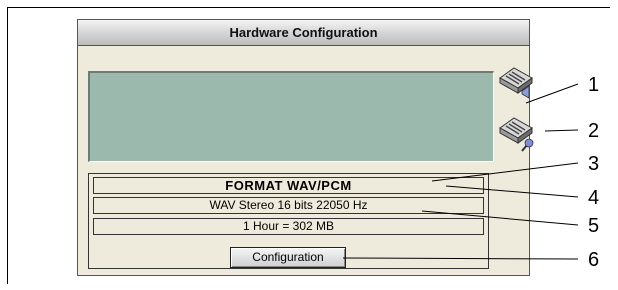  What do you see at coordinates (594, 198) in the screenshot?
I see `callout-4: 4` at bounding box center [594, 198].